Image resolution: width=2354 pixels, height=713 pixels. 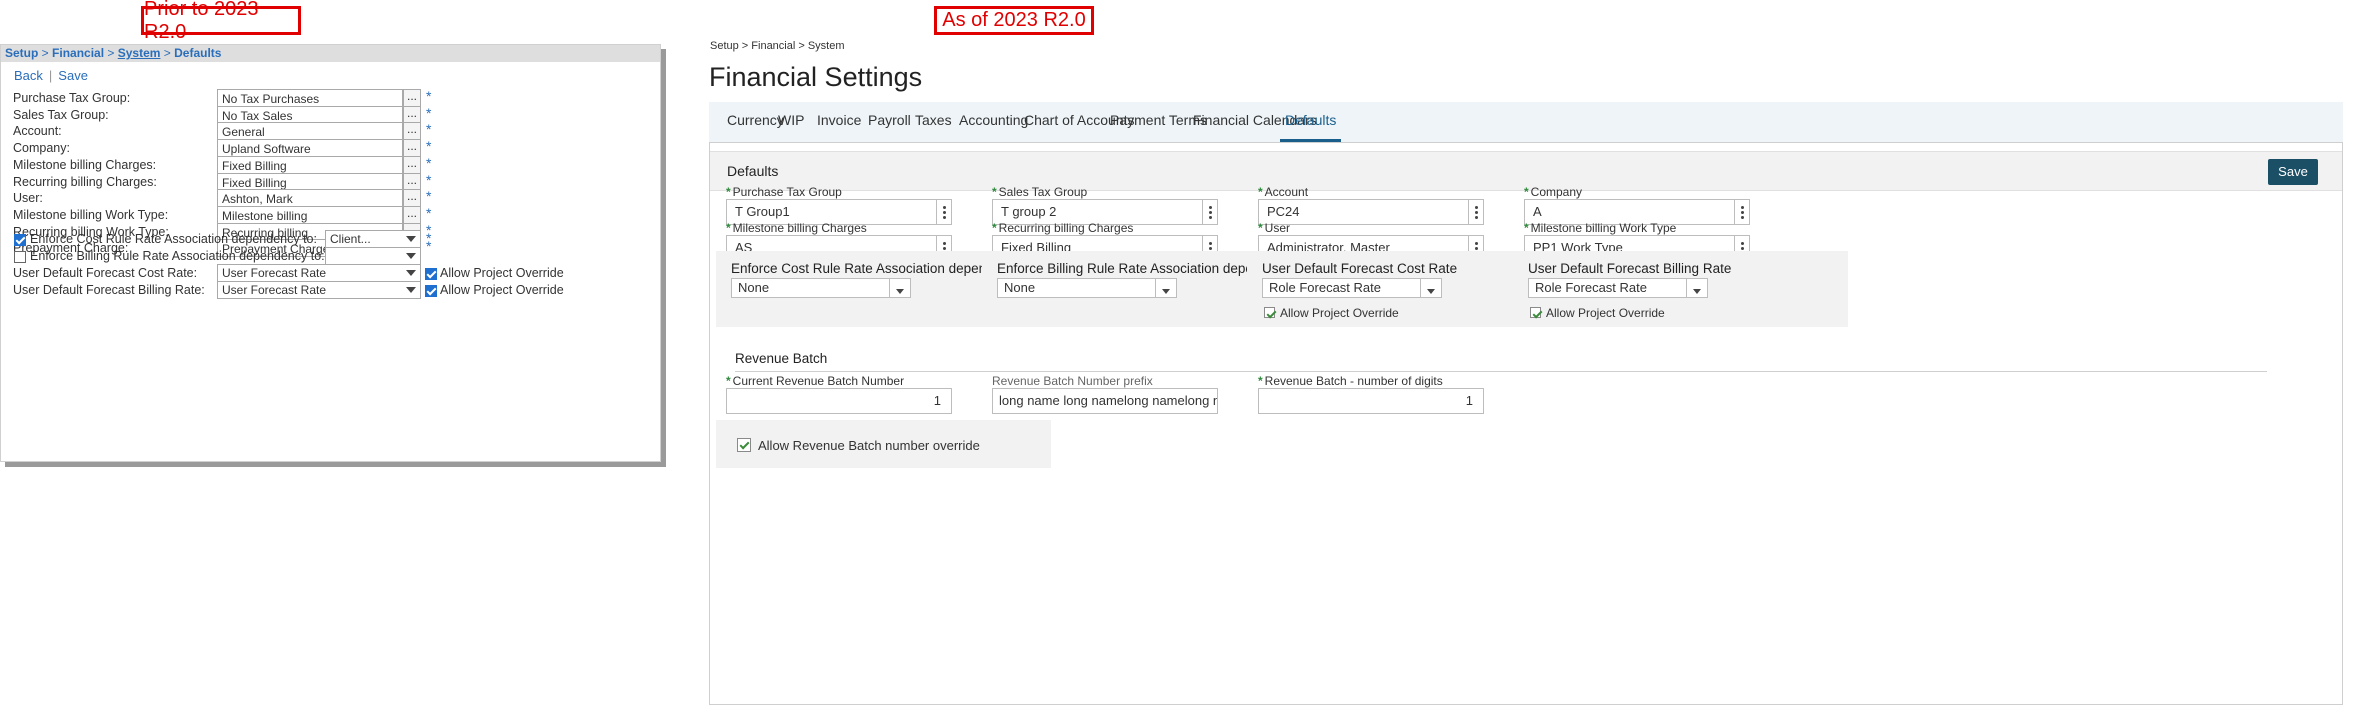 I want to click on tab-wip: WIP, so click(x=791, y=122).